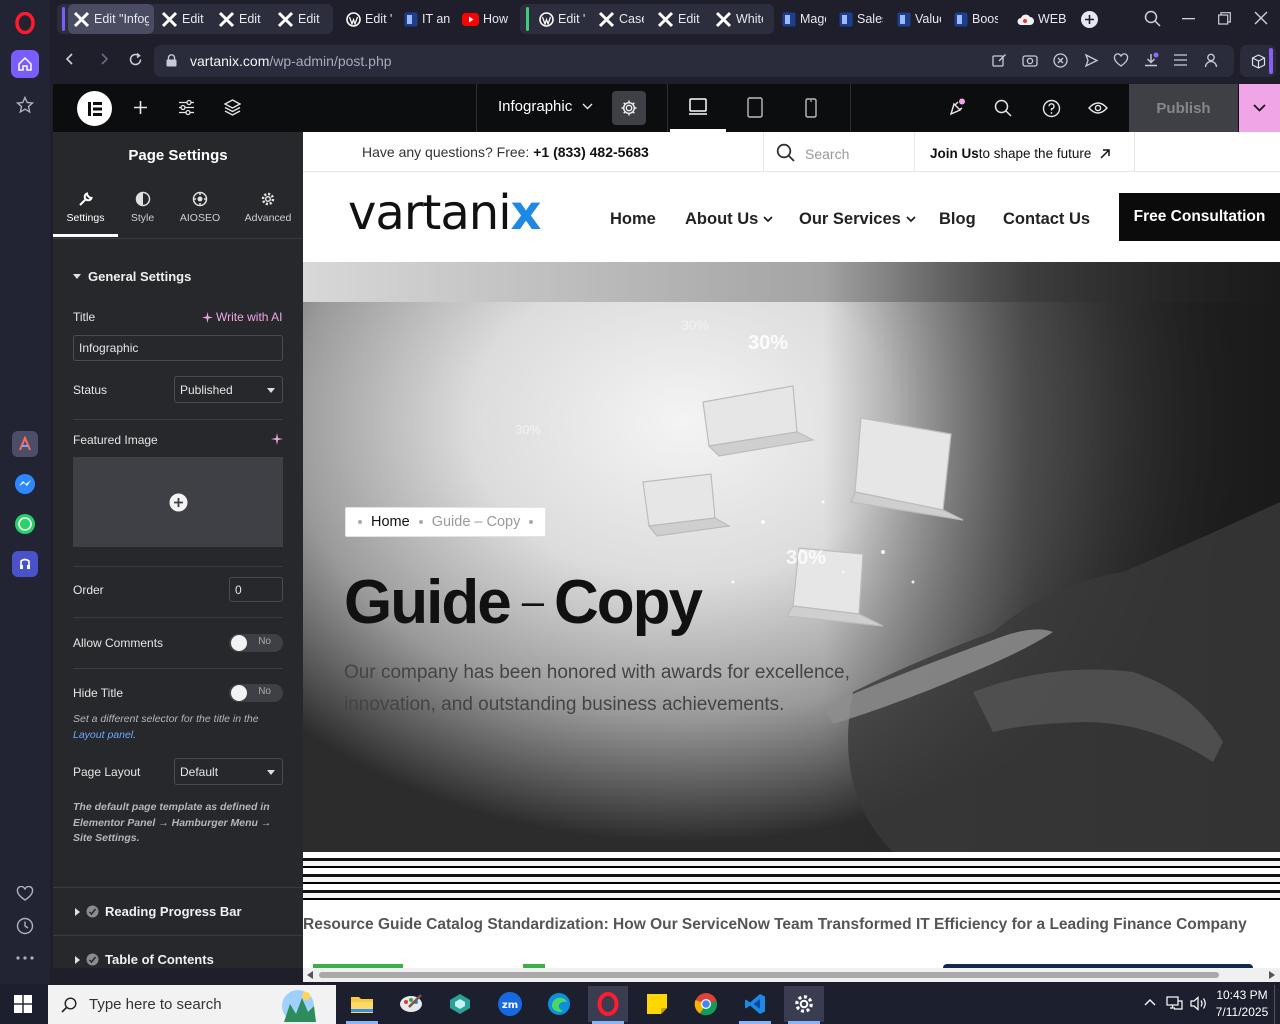  Describe the element at coordinates (268, 207) in the screenshot. I see `tab-advanced: Advanced` at that location.